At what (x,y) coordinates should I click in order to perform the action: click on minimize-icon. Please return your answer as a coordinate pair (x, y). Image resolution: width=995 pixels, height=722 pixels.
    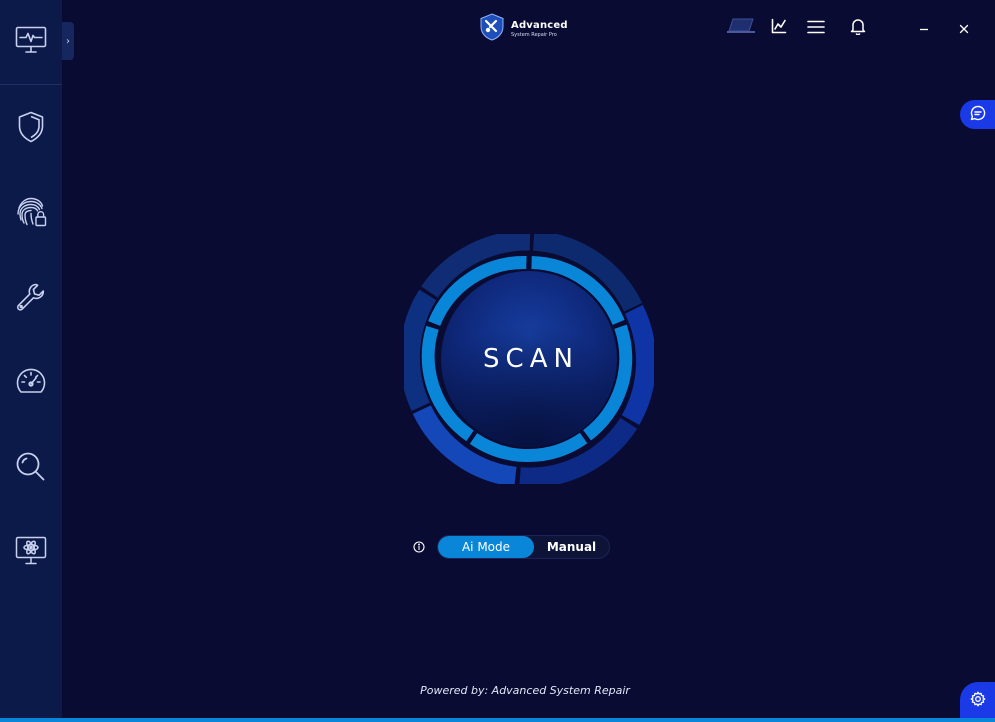
    Looking at the image, I should click on (924, 28).